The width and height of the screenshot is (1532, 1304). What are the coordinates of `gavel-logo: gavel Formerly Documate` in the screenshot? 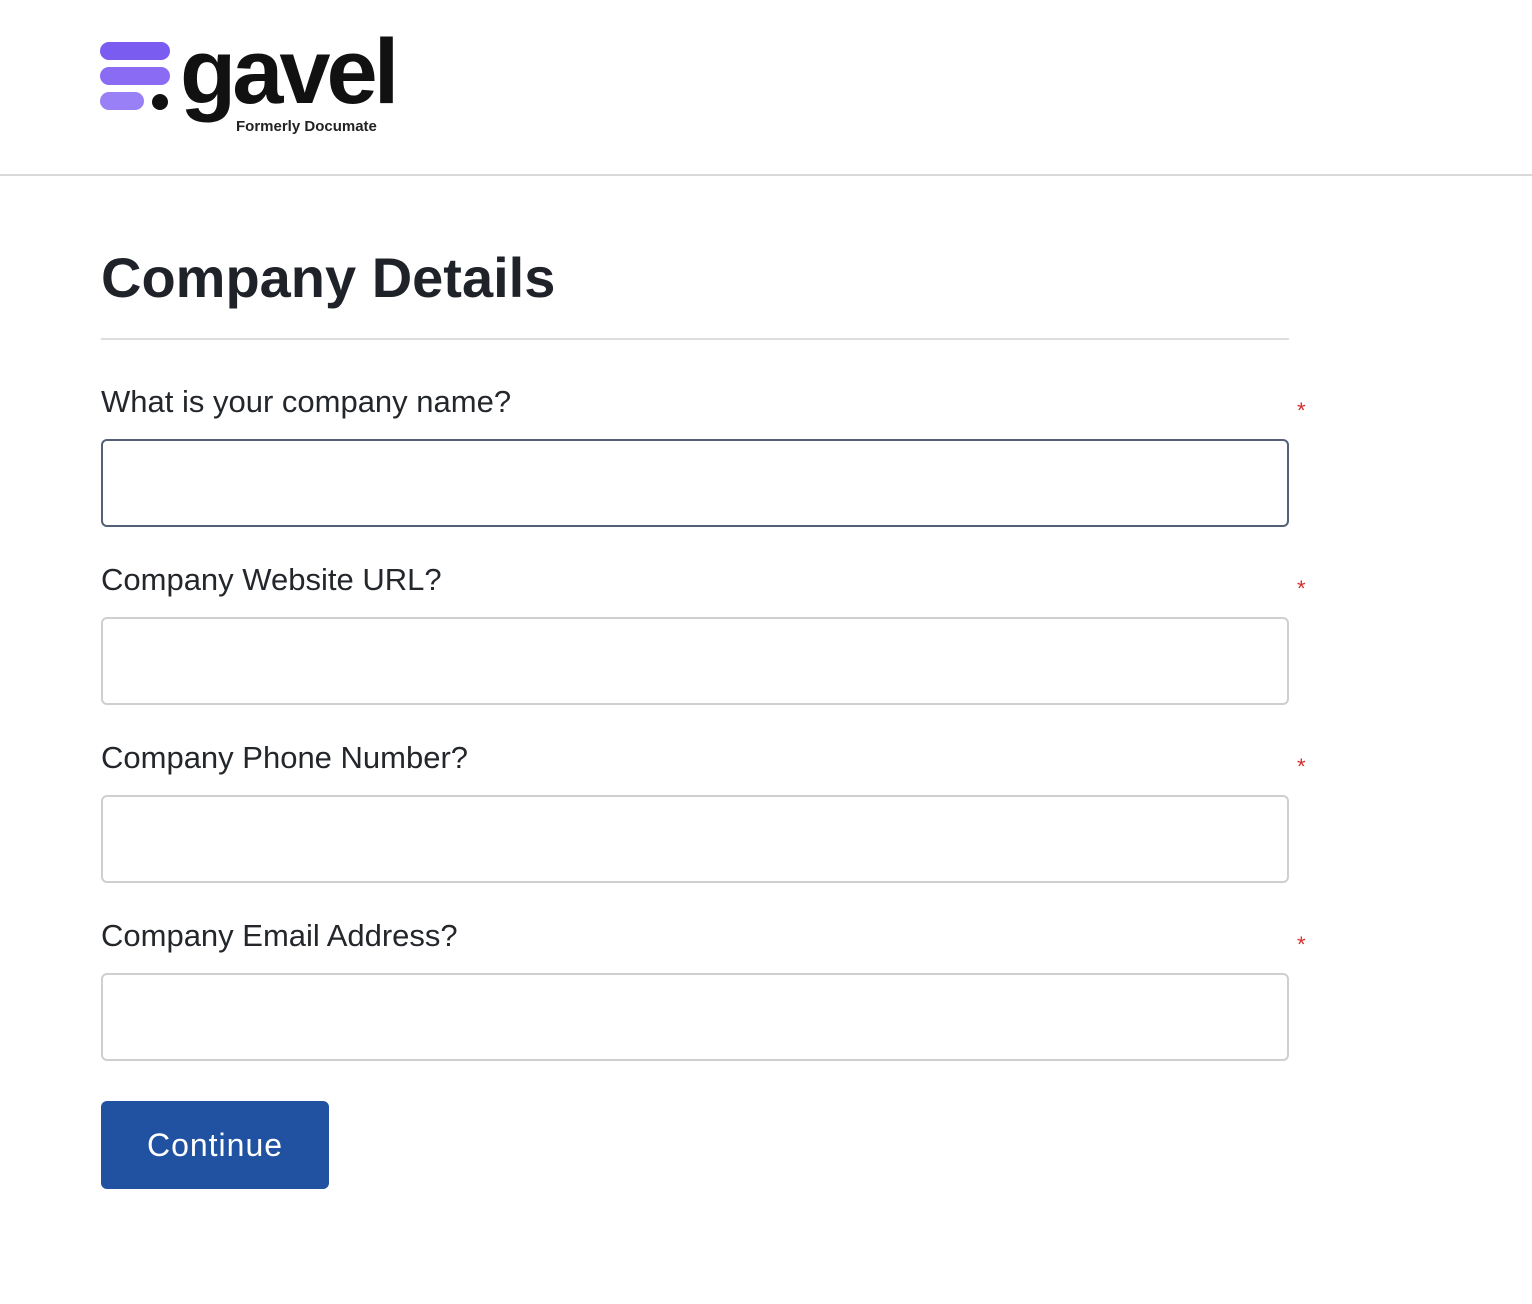 It's located at (255, 83).